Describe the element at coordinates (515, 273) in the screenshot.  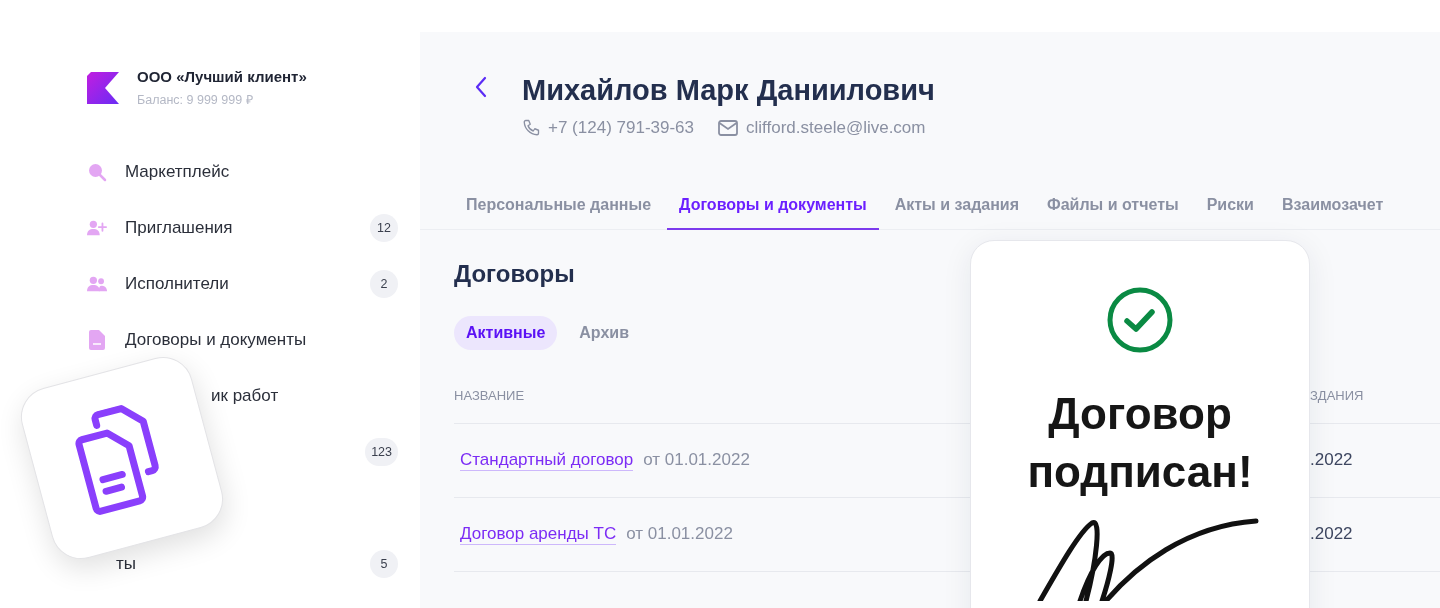
I see `section-title: Договоры` at that location.